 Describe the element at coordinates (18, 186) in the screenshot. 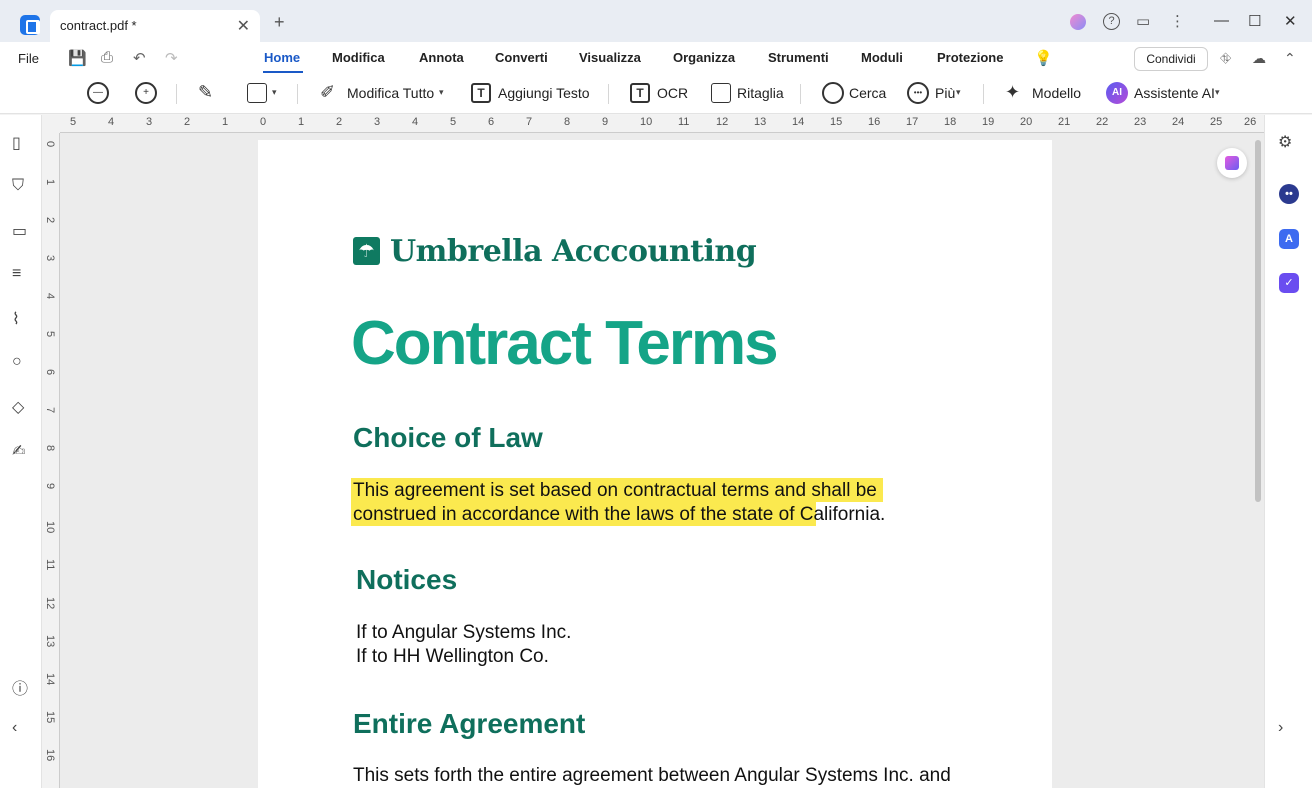

I see `bookmark-icon: ⛉` at that location.